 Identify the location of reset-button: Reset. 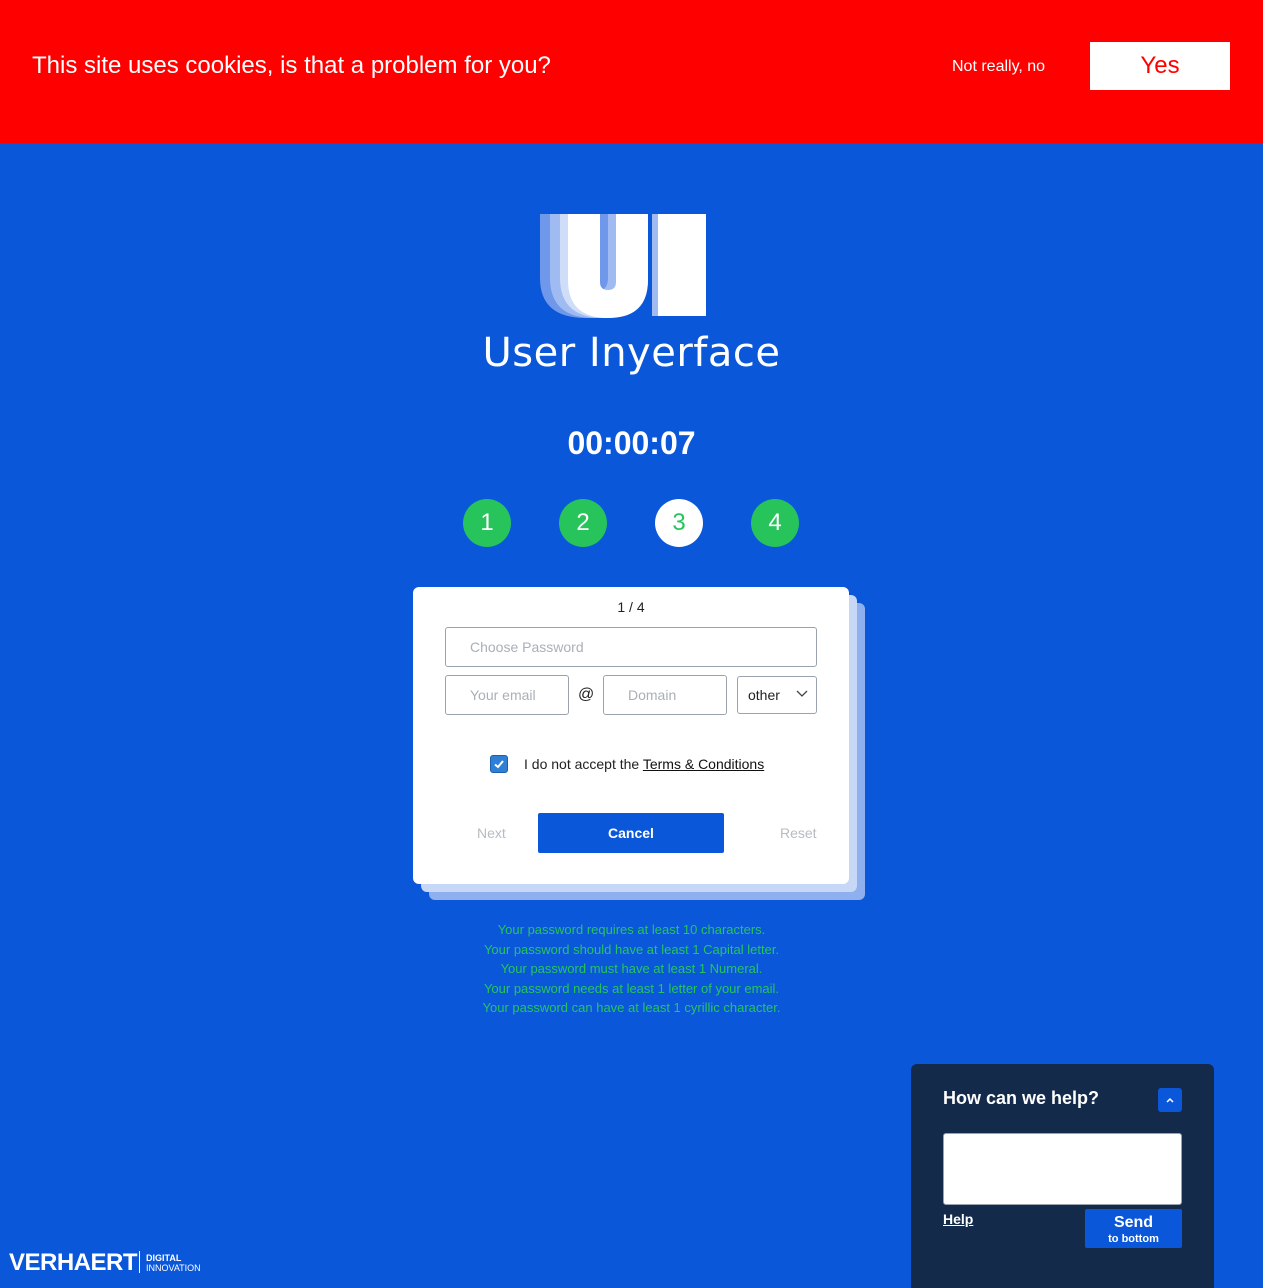
(798, 833).